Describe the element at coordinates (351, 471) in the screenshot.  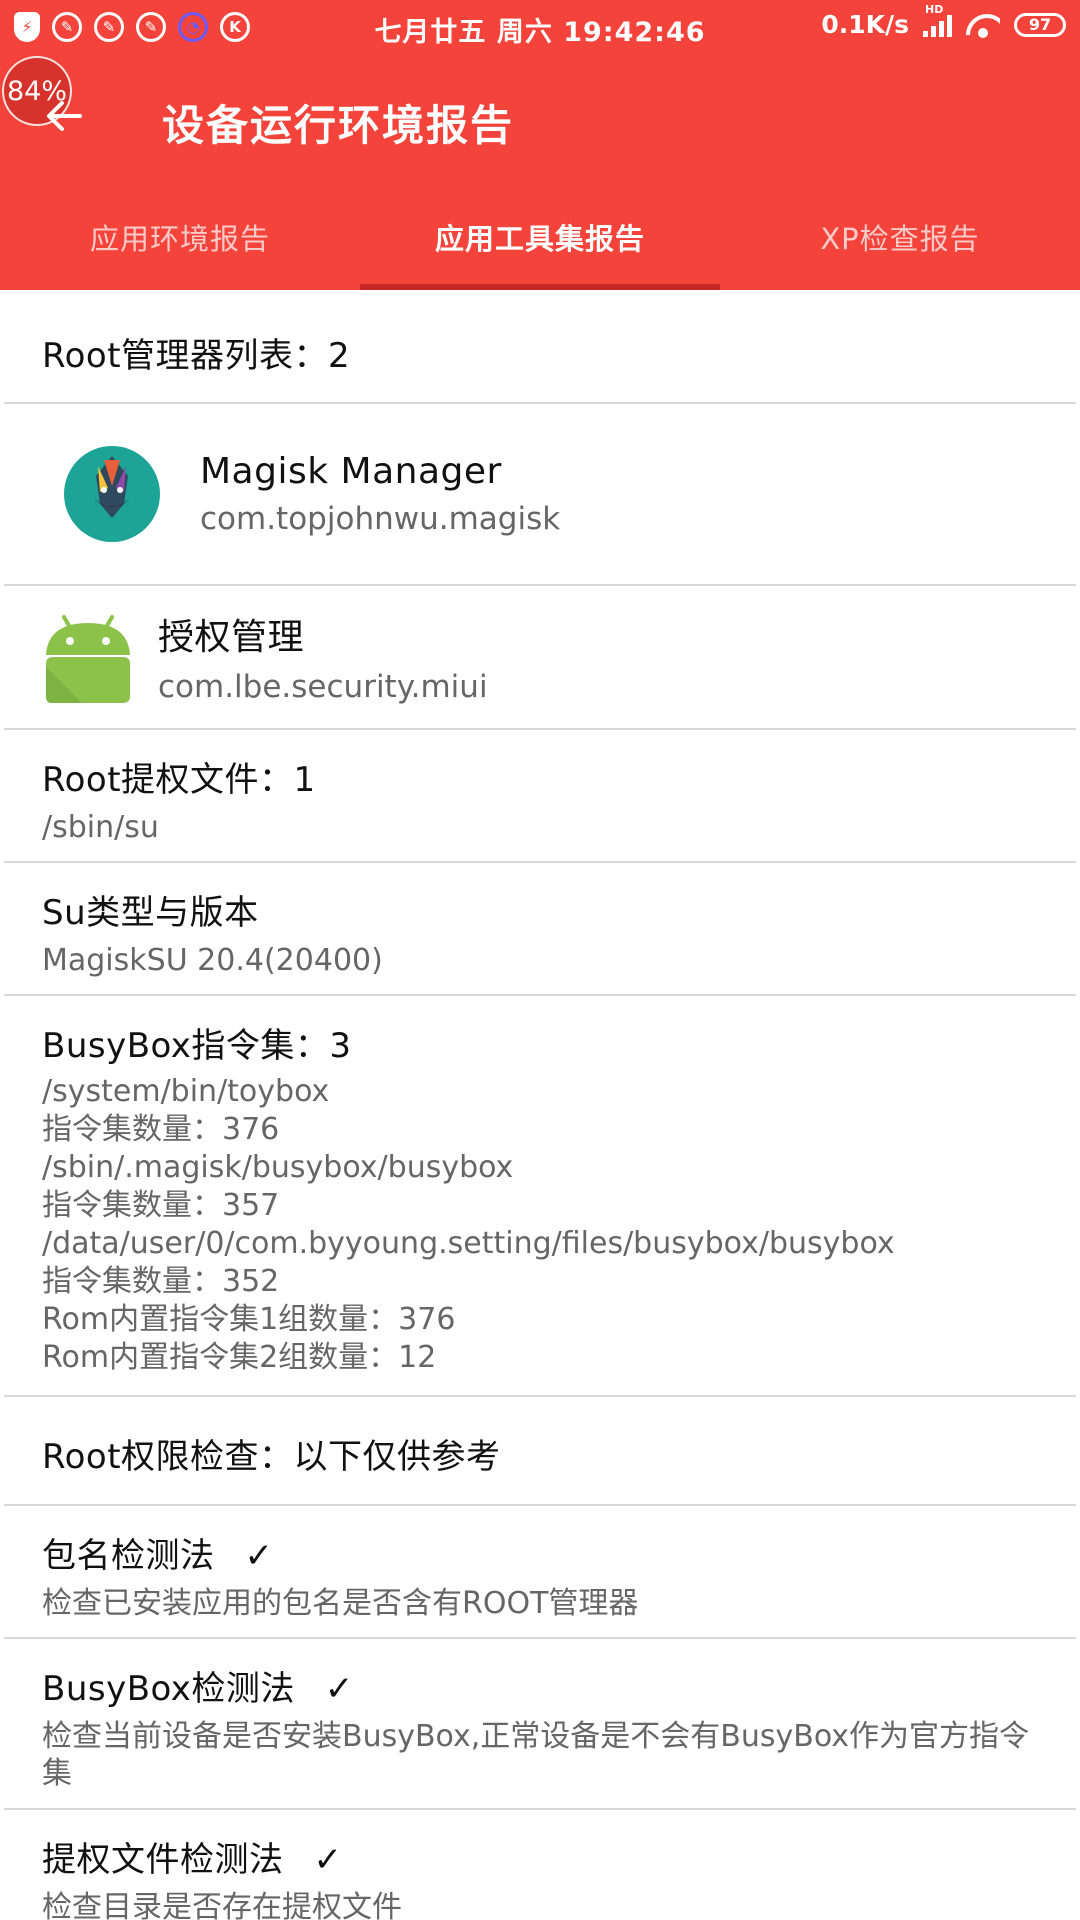
I see `app-name: Magisk Manager` at that location.